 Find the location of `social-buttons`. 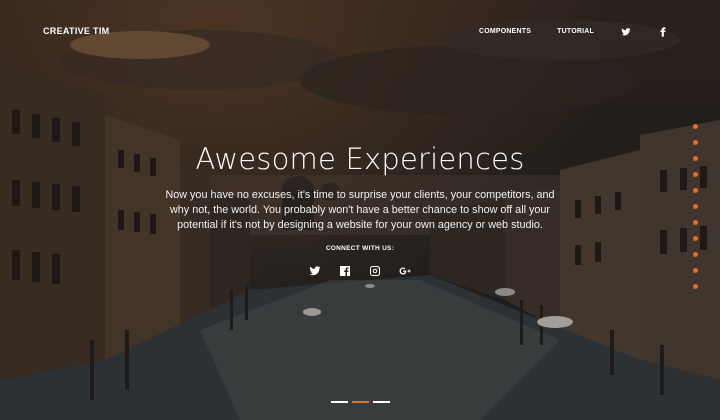

social-buttons is located at coordinates (360, 271).